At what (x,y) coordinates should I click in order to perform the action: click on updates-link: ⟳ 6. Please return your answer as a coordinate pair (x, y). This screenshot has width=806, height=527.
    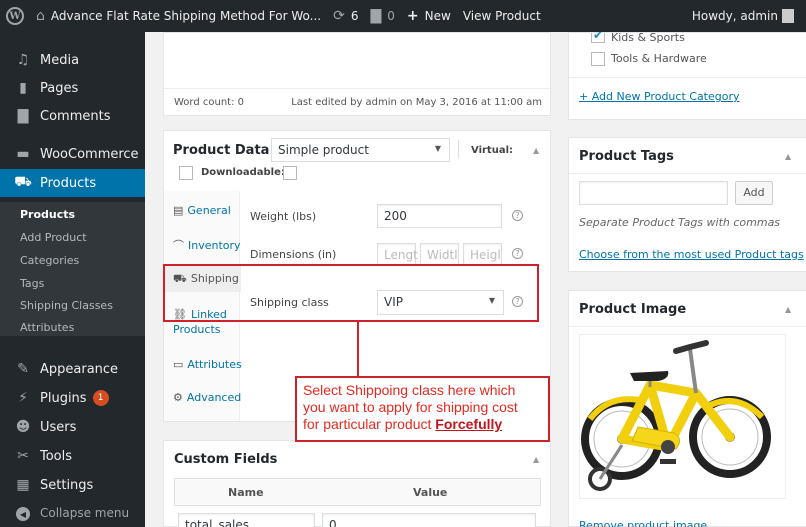
    Looking at the image, I should click on (345, 16).